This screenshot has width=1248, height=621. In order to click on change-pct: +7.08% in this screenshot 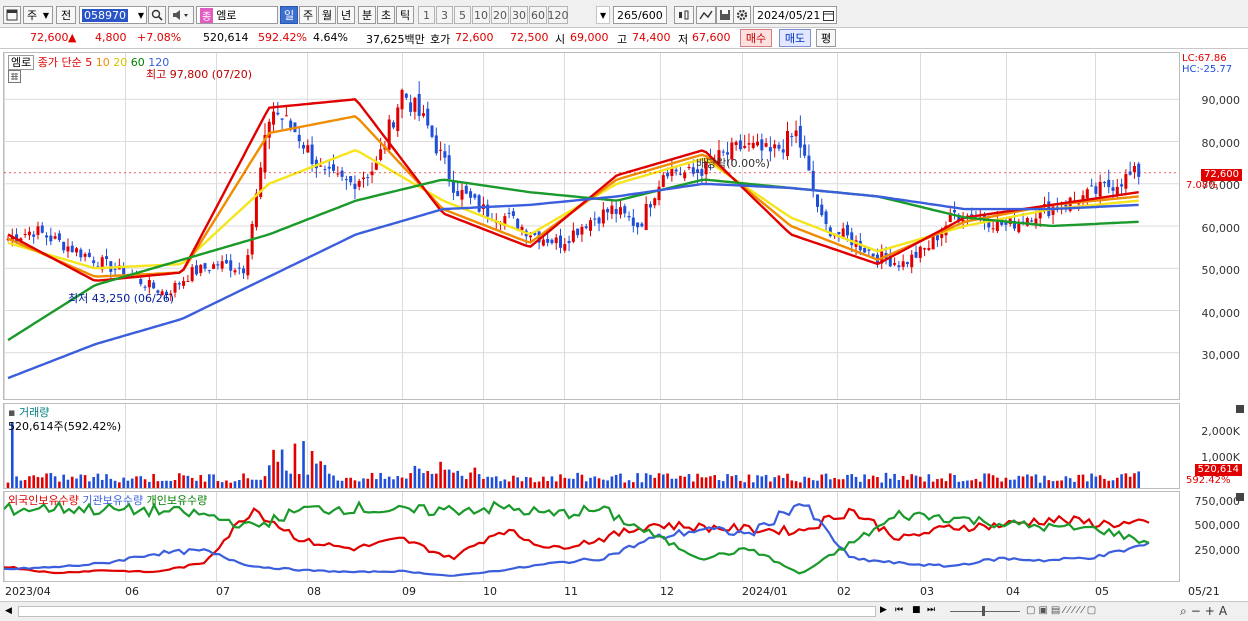, I will do `click(159, 37)`.